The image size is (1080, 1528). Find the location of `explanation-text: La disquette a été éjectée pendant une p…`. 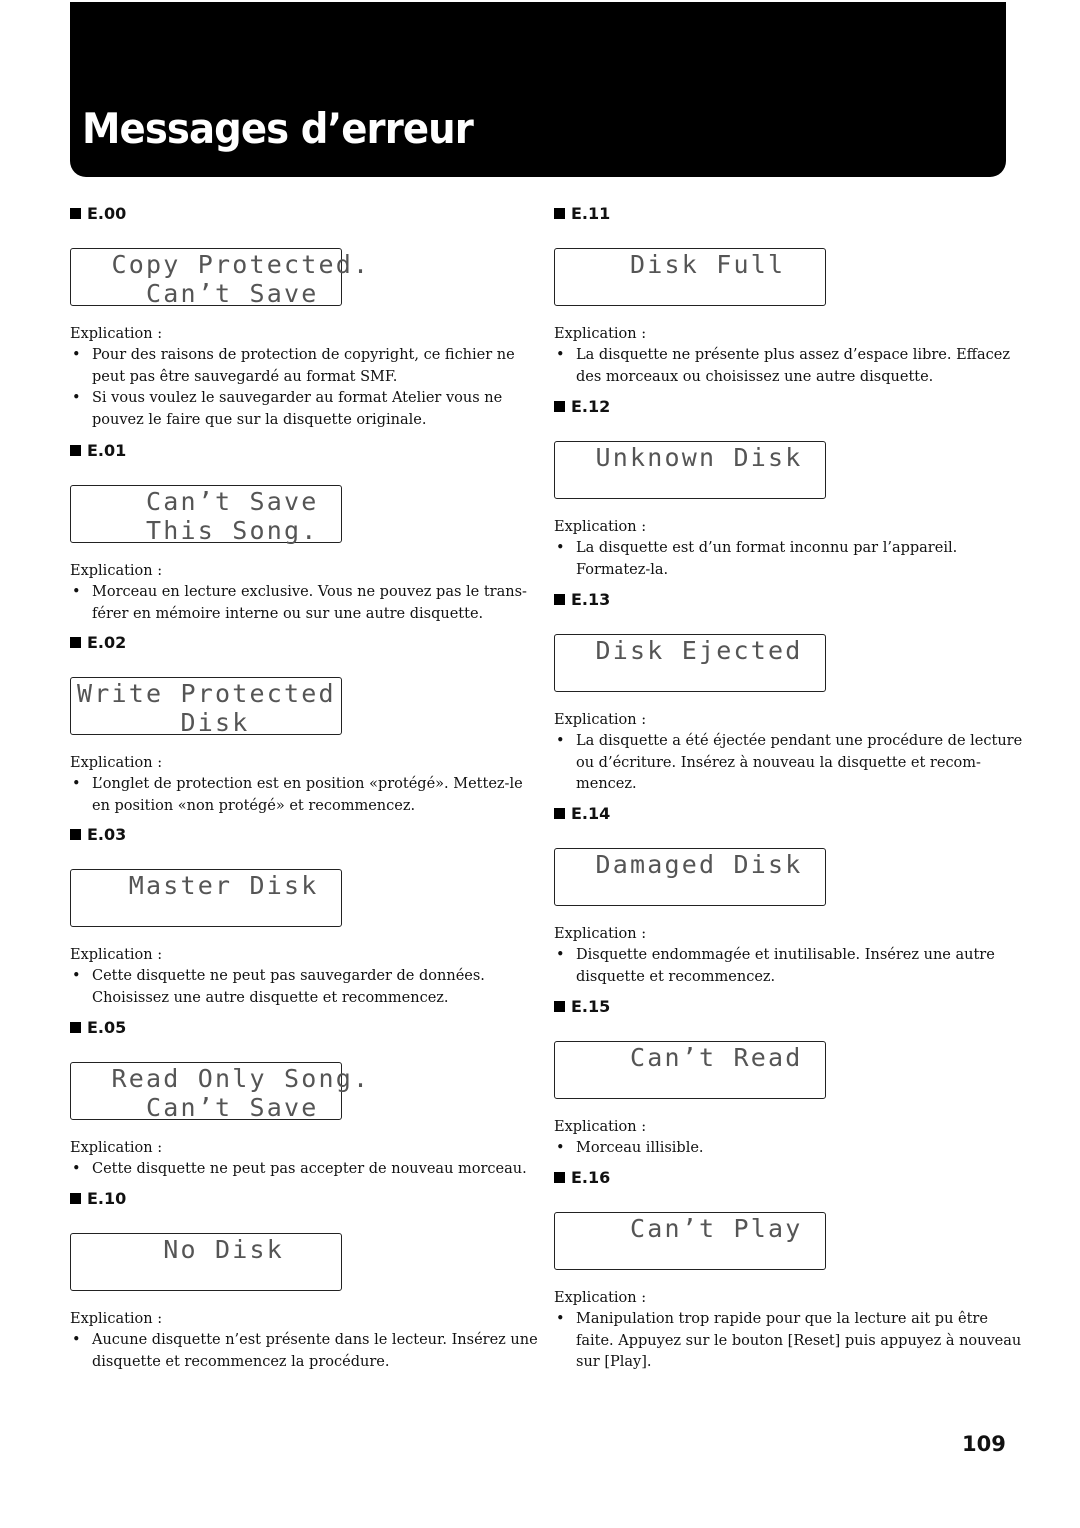

explanation-text: La disquette a été éjectée pendant une p… is located at coordinates (799, 762).